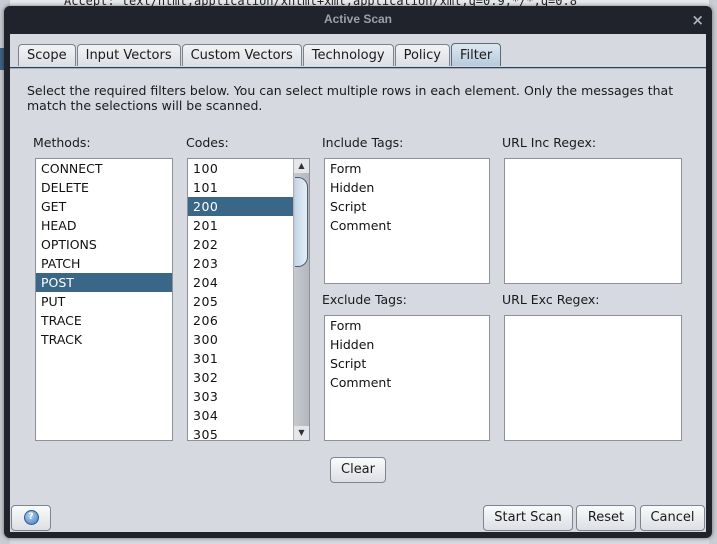  What do you see at coordinates (422, 55) in the screenshot?
I see `tab-policy: Policy` at bounding box center [422, 55].